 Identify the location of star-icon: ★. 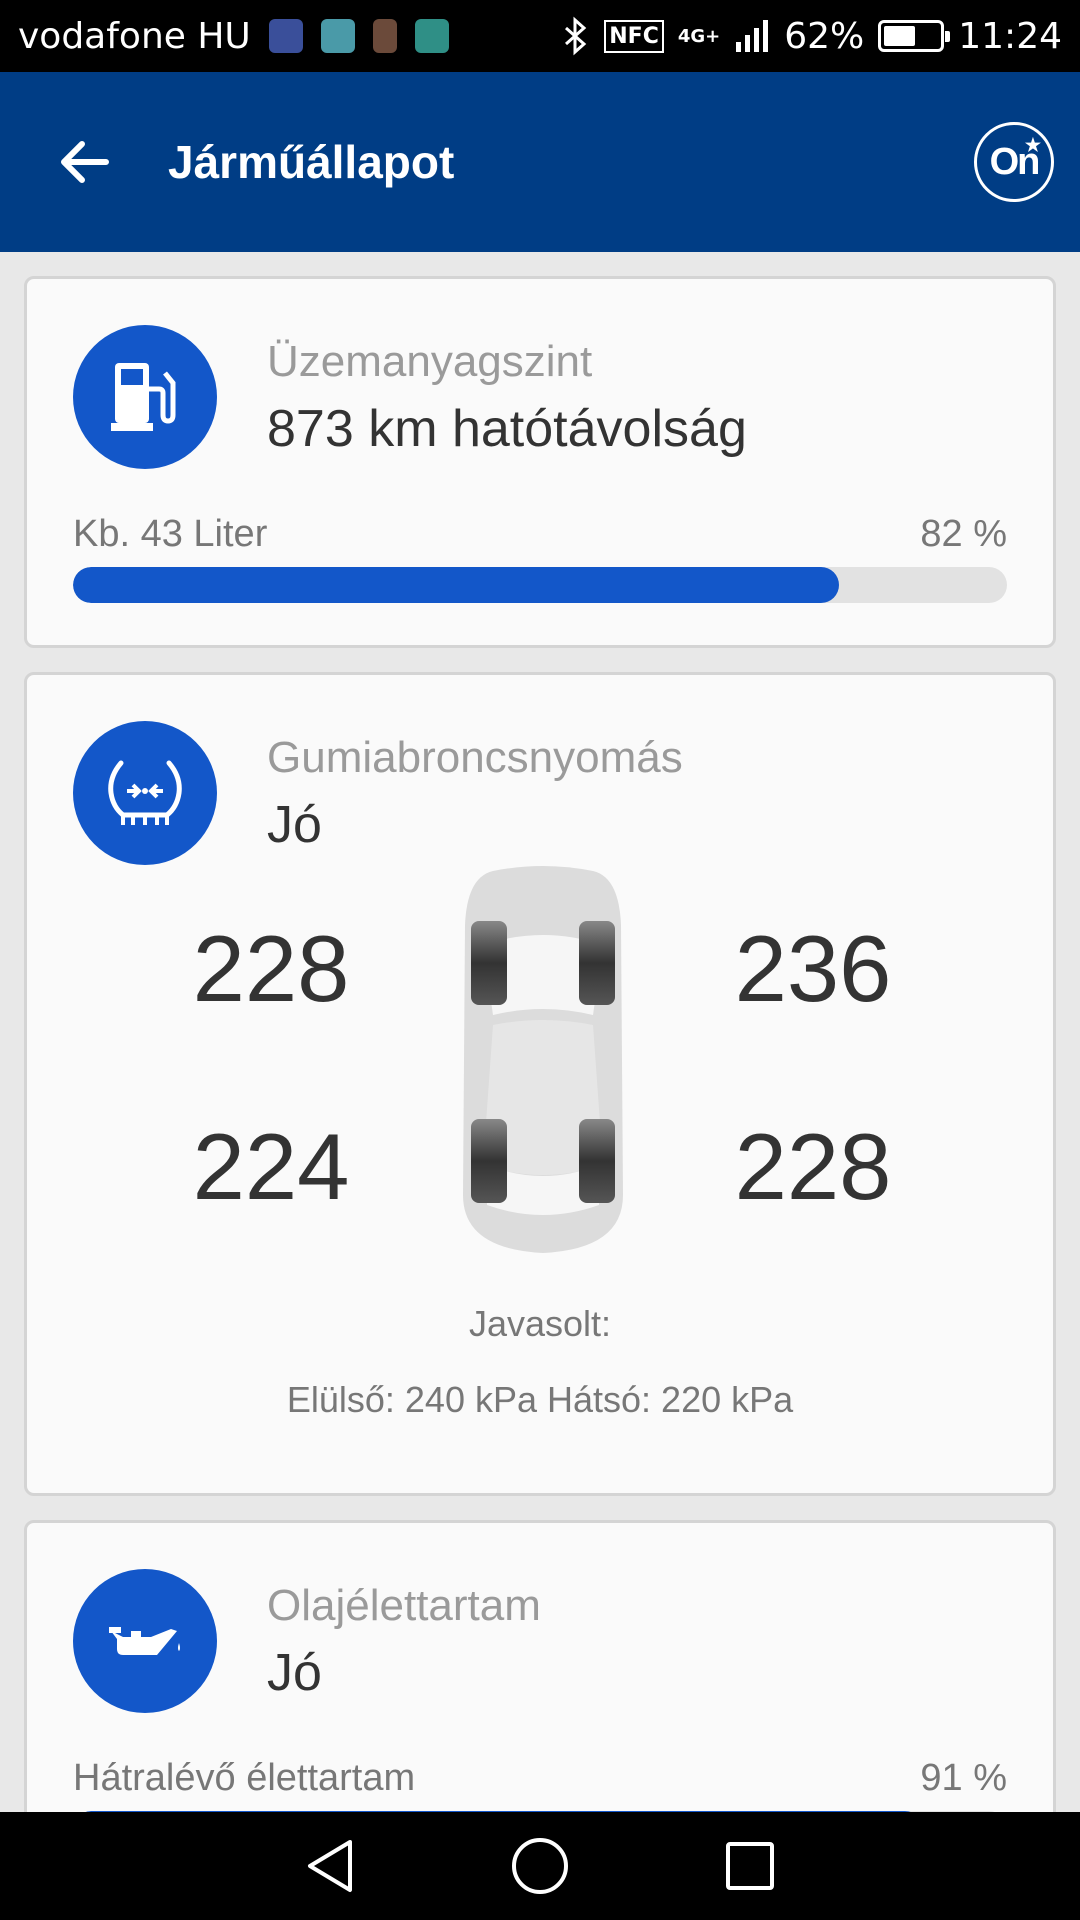
(1032, 145).